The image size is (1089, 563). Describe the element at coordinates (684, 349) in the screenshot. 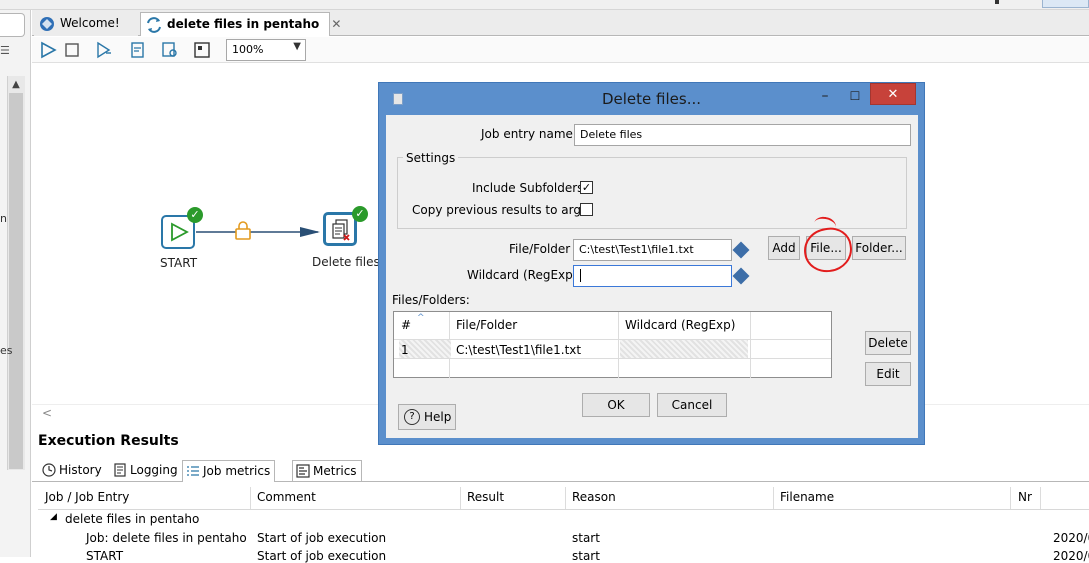

I see `row-stripe` at that location.